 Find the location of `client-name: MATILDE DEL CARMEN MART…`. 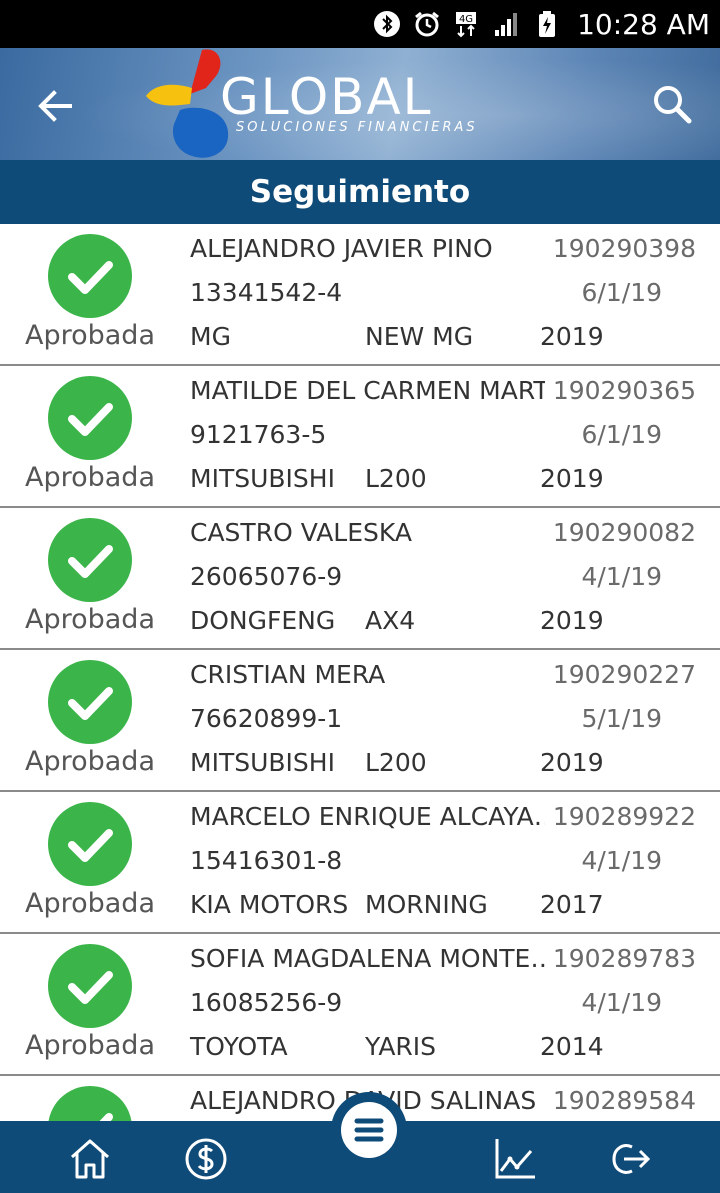

client-name: MATILDE DEL CARMEN MART… is located at coordinates (367, 390).